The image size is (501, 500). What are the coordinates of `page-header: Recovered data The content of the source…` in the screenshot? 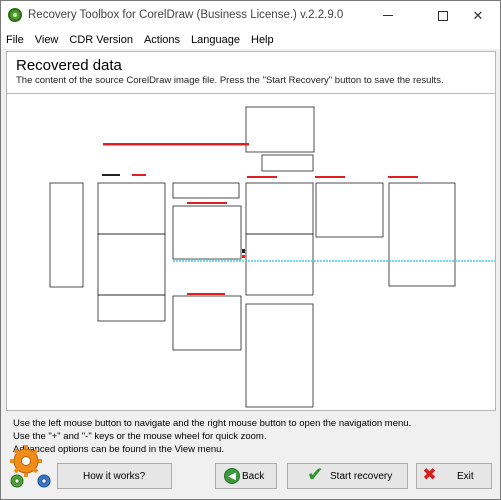 It's located at (251, 72).